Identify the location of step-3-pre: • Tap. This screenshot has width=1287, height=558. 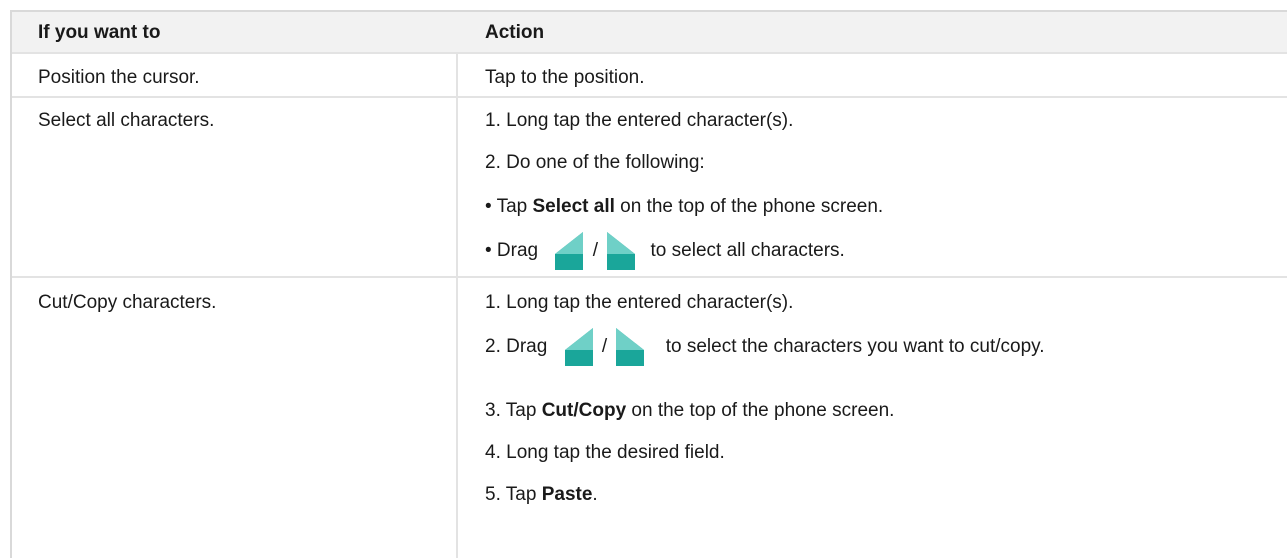
(509, 206).